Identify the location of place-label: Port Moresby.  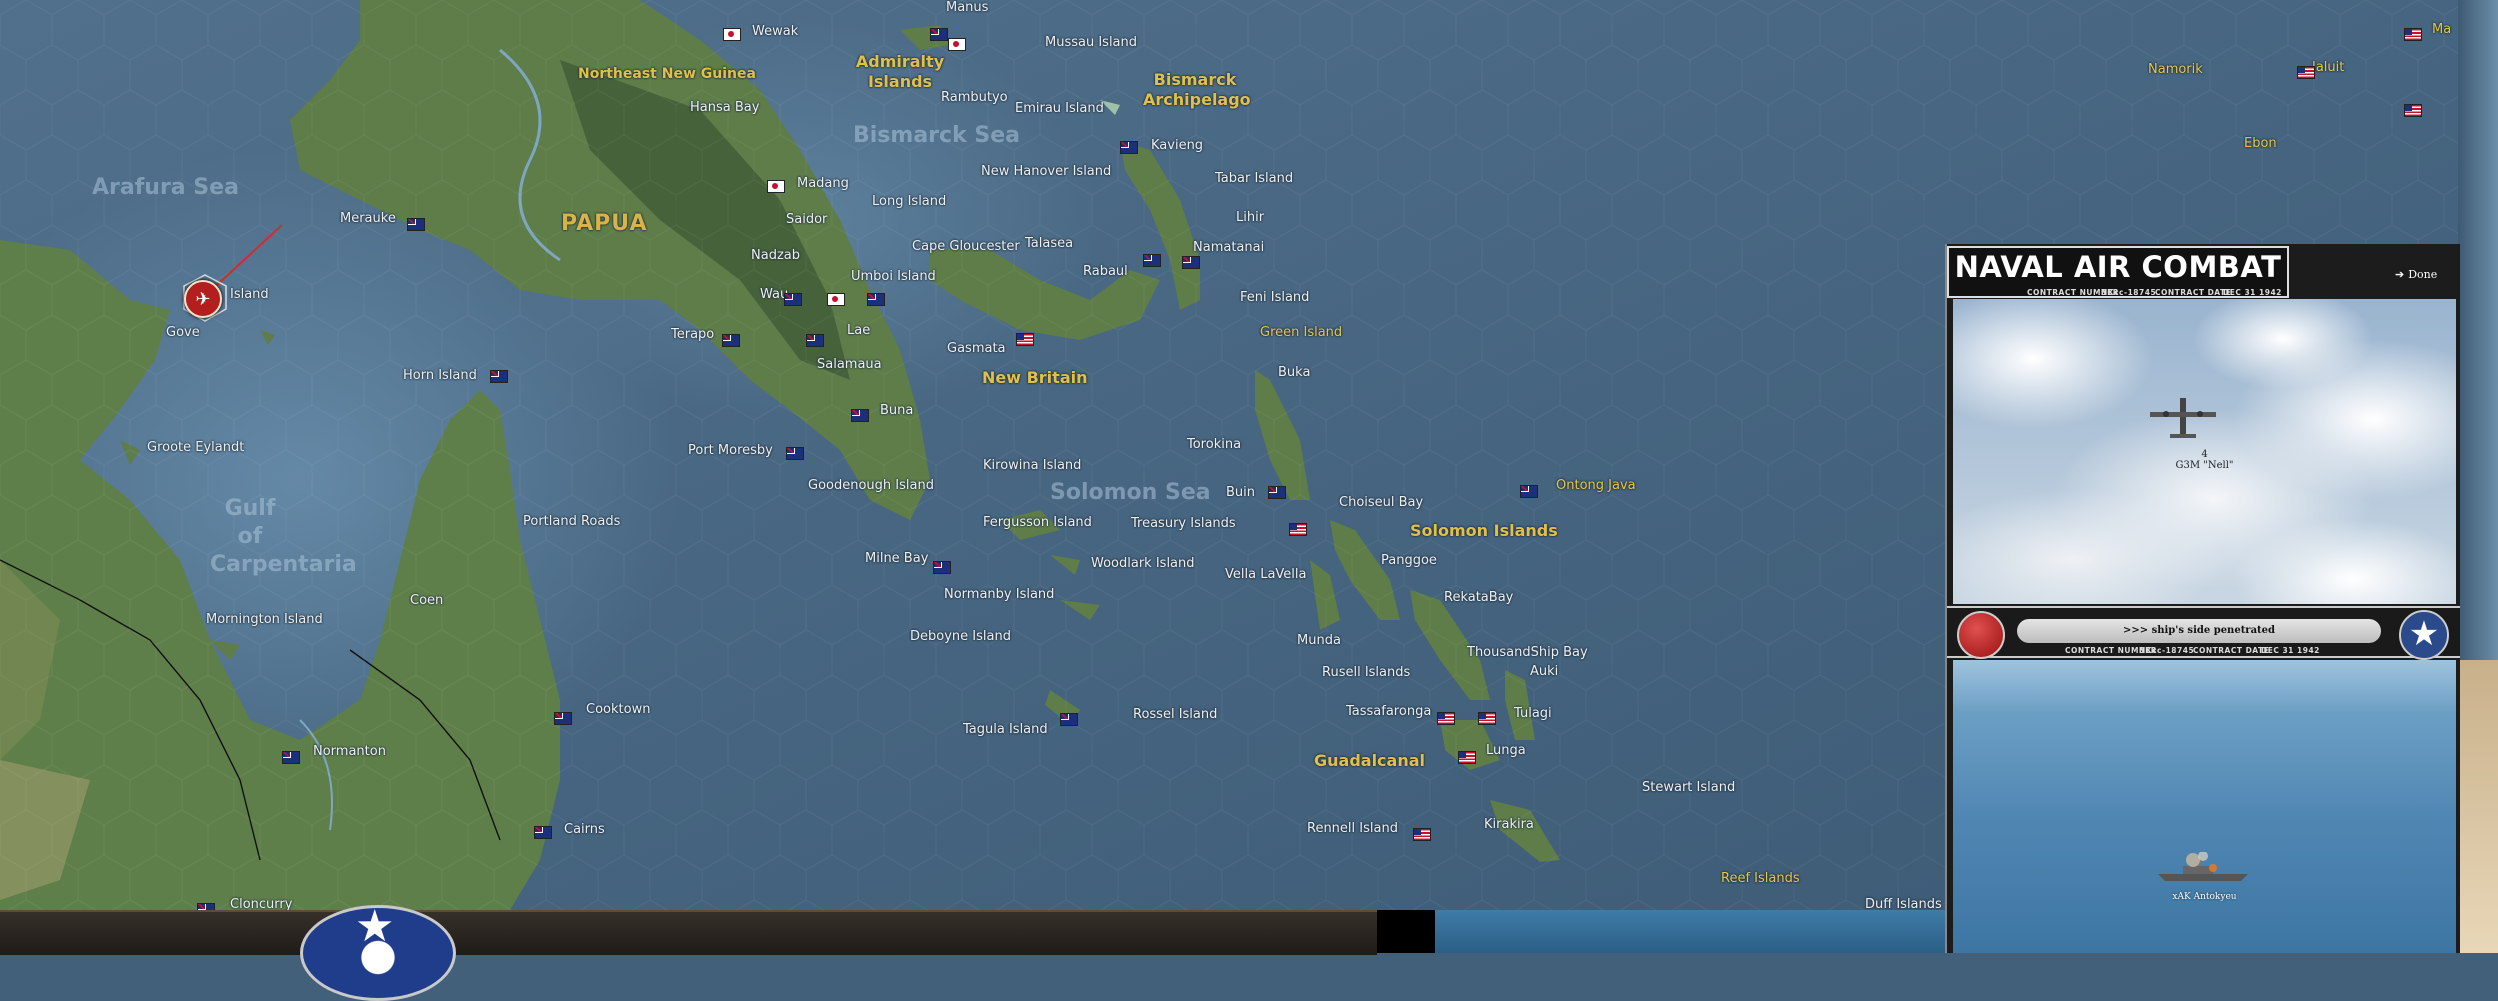
(730, 450).